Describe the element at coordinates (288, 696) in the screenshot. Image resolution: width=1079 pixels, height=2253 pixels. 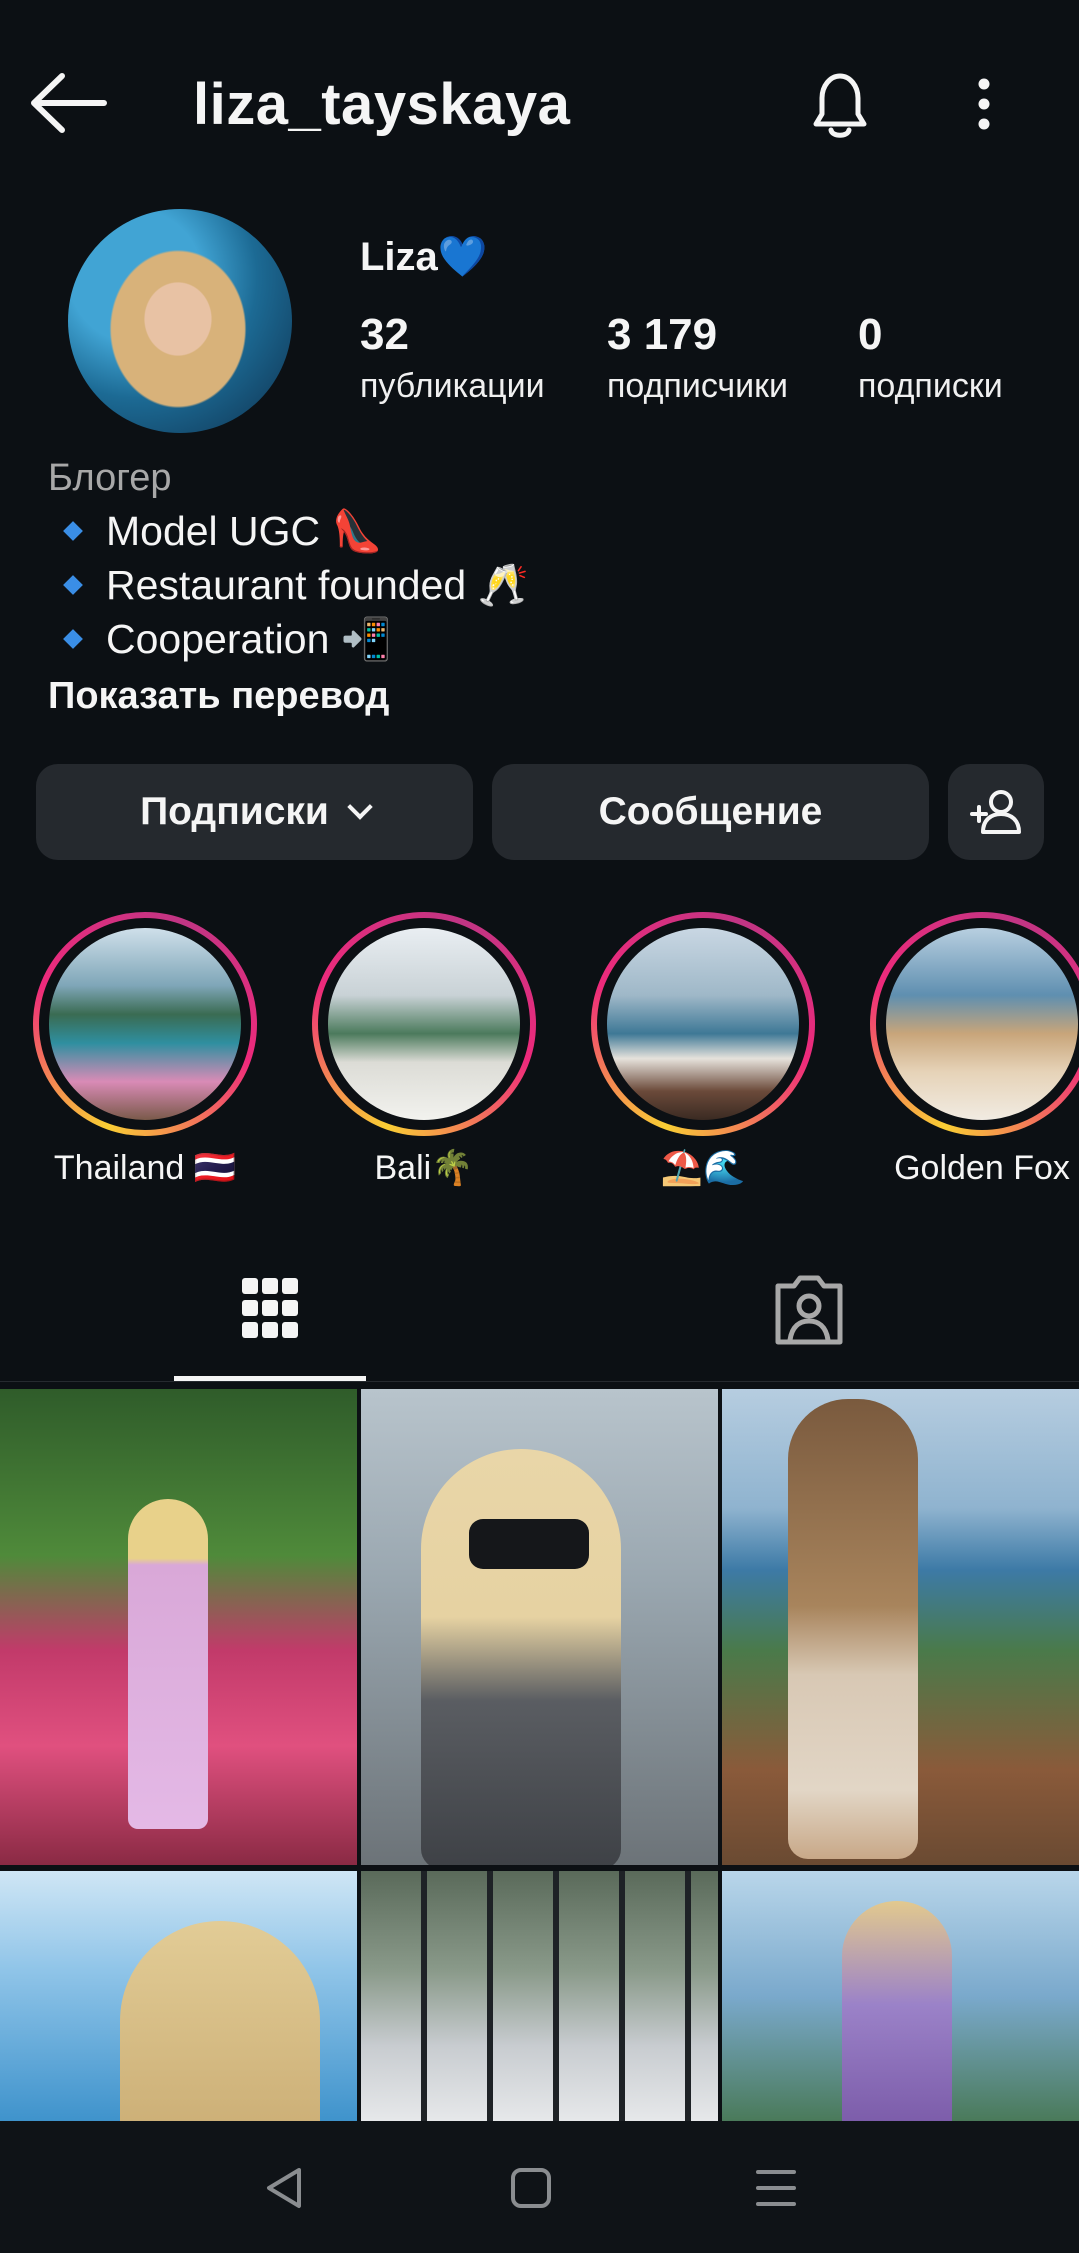
I see `show-translation-link: Показать перевод` at that location.